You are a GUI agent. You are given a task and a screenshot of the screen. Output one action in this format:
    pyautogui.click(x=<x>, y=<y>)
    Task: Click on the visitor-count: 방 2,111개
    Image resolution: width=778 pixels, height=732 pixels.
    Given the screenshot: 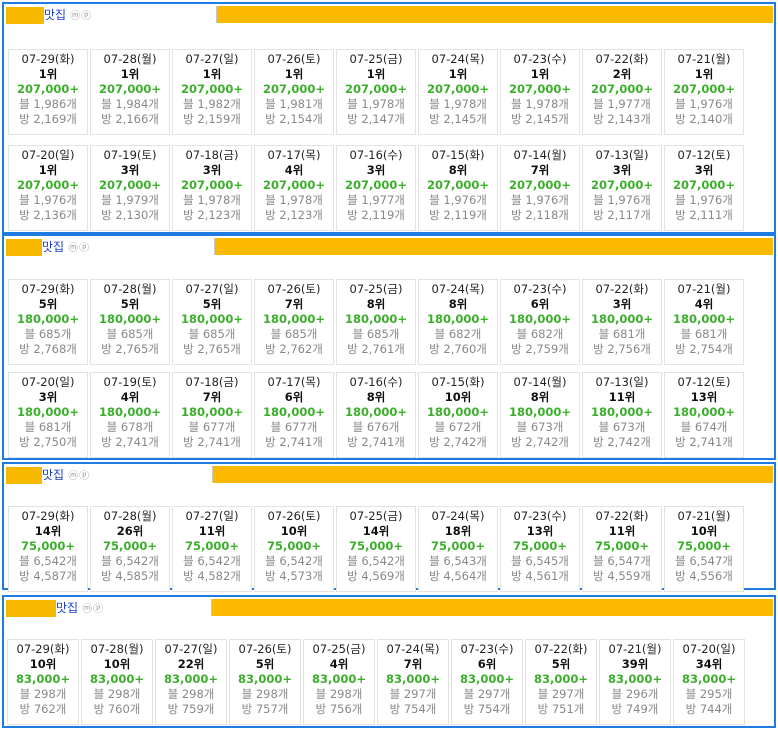 What is the action you would take?
    pyautogui.click(x=704, y=215)
    